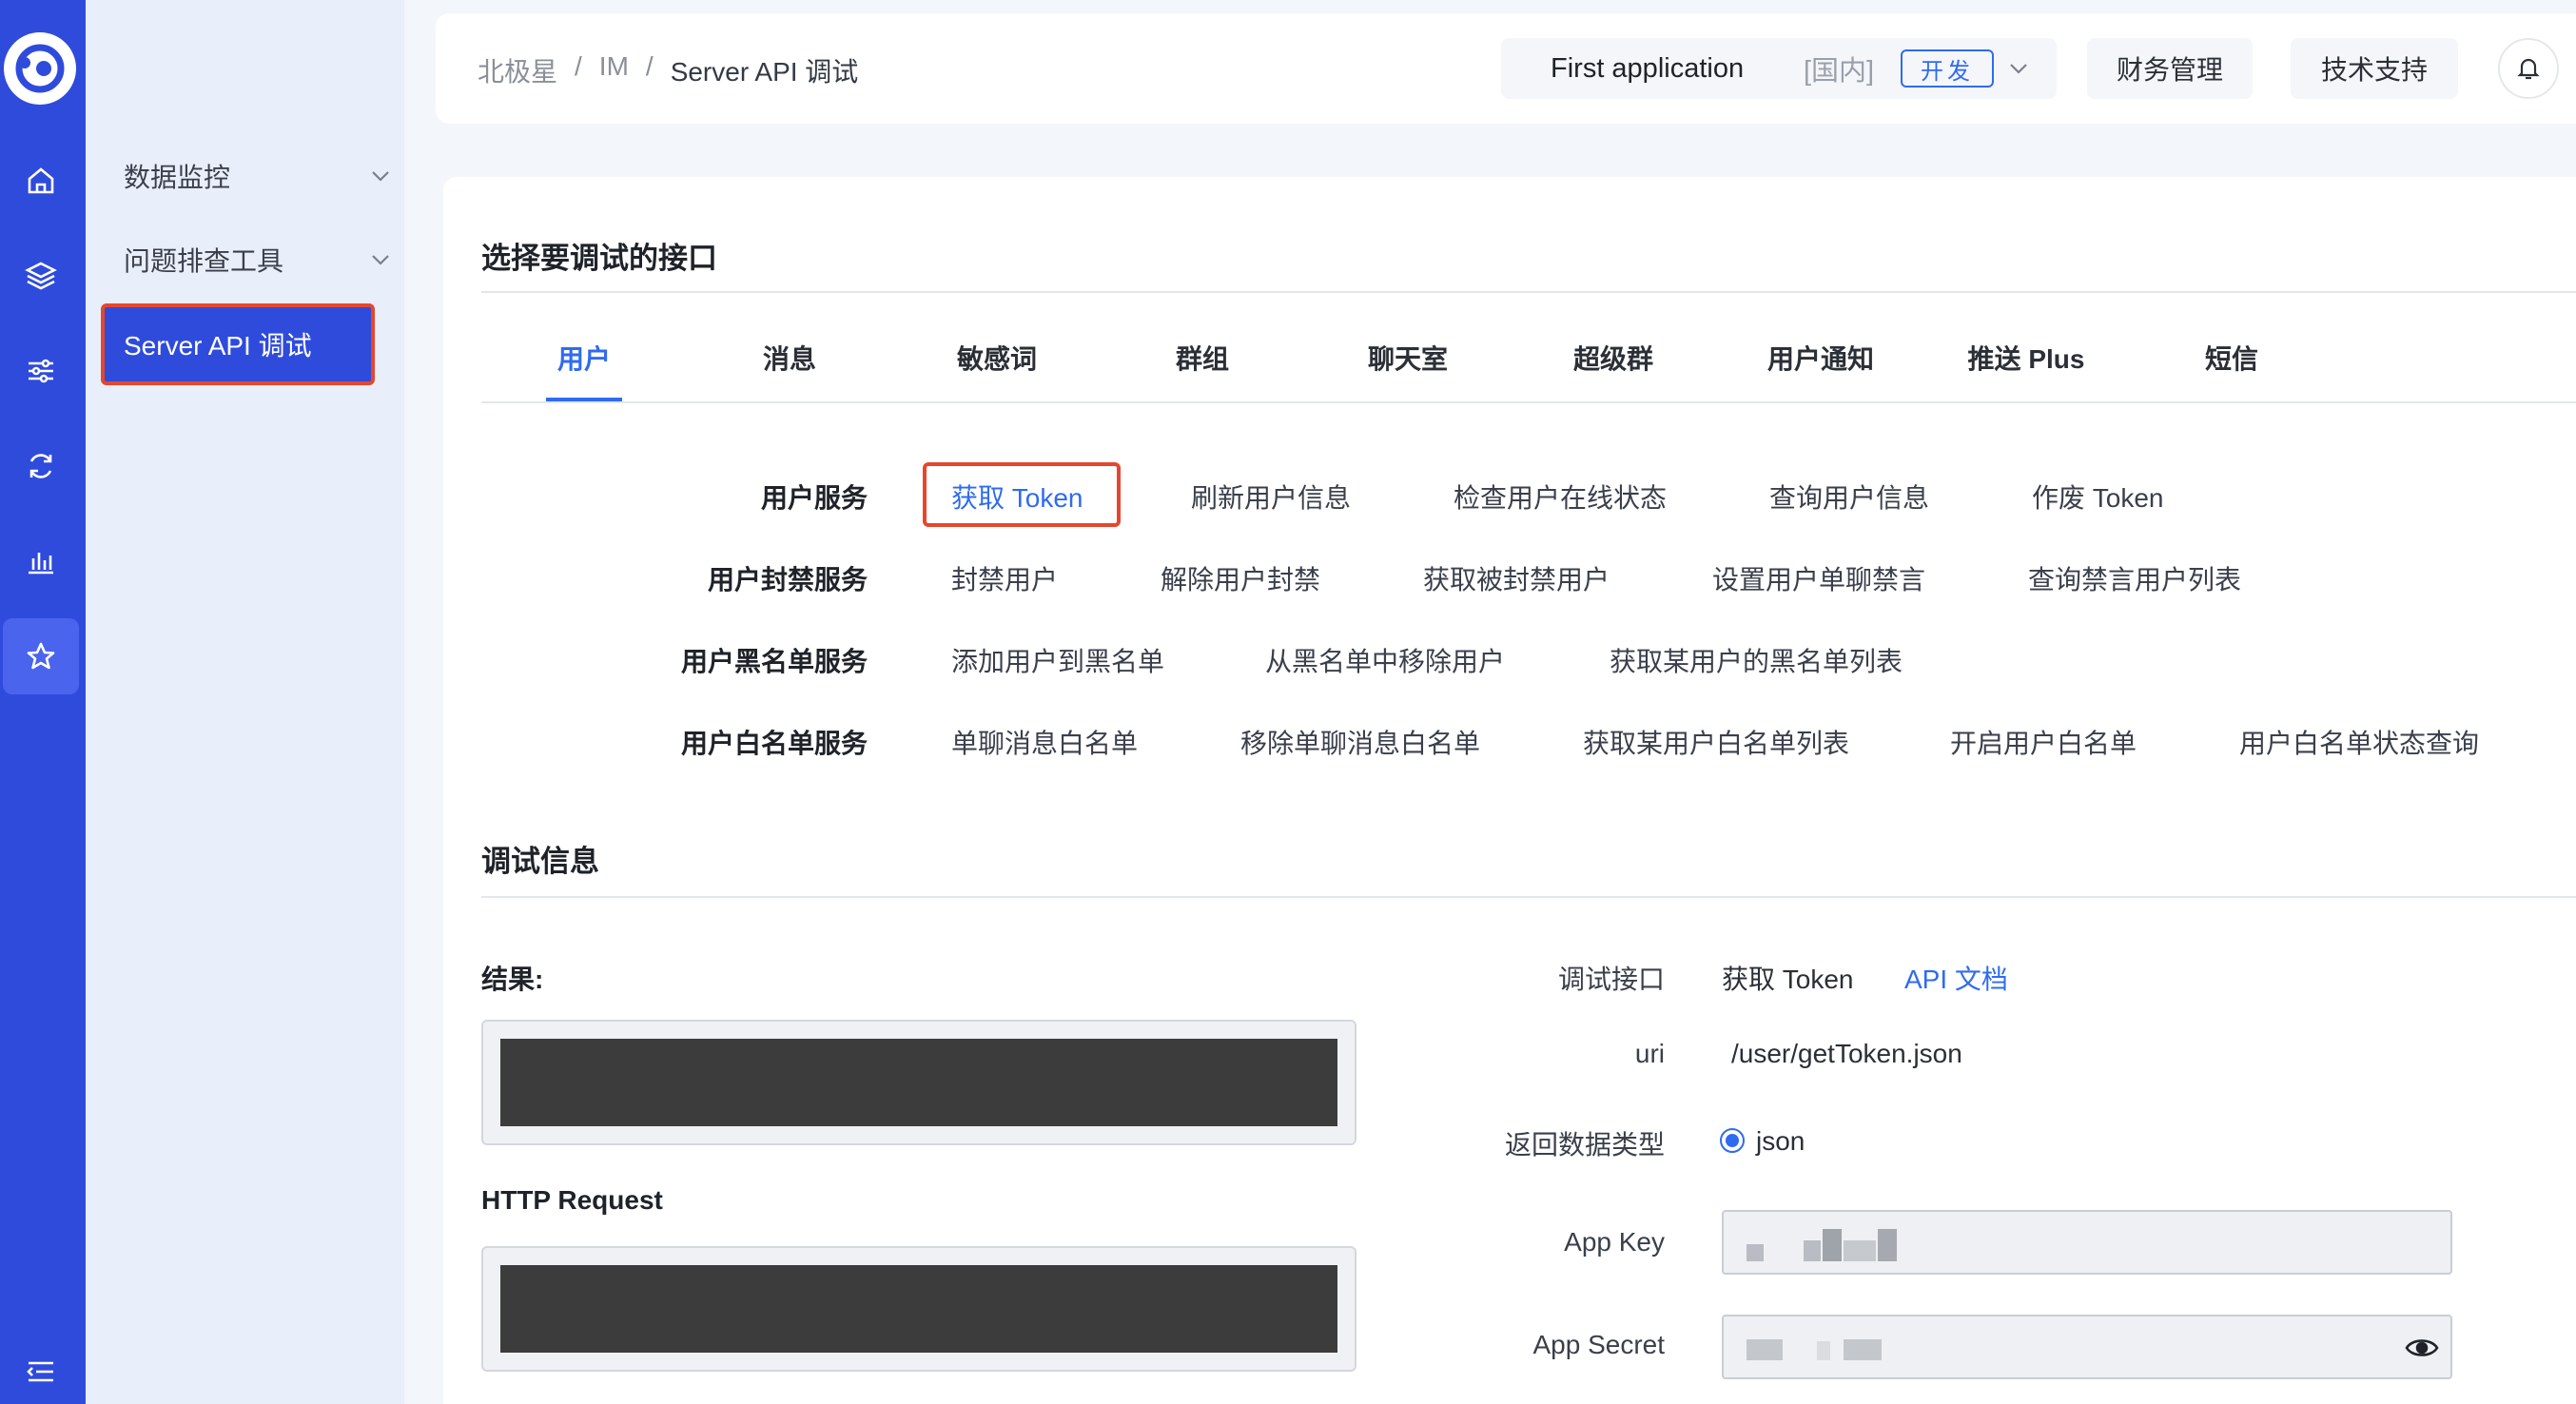  I want to click on tab-user-notification: 用户通知, so click(1821, 358).